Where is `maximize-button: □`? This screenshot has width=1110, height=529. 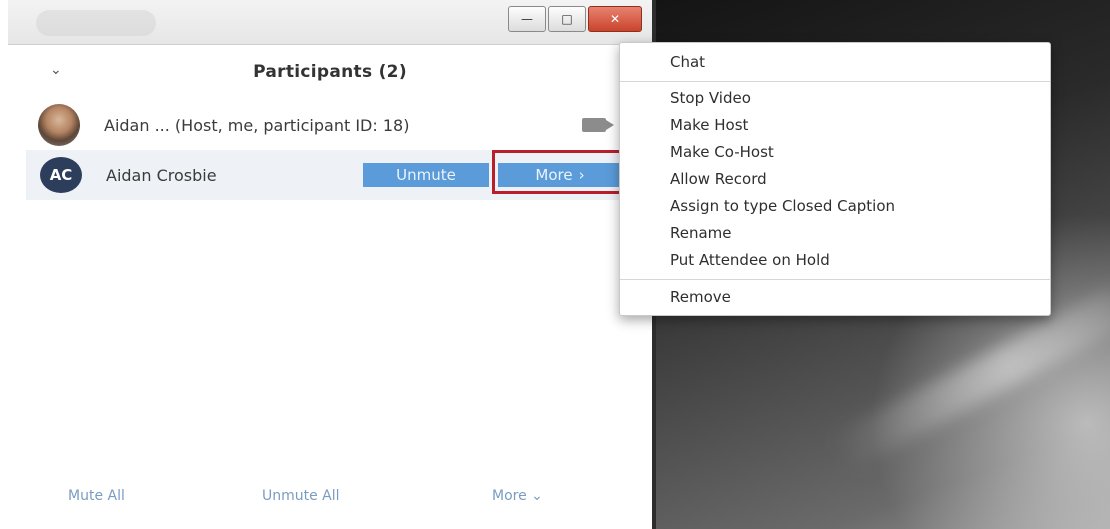 maximize-button: □ is located at coordinates (567, 19).